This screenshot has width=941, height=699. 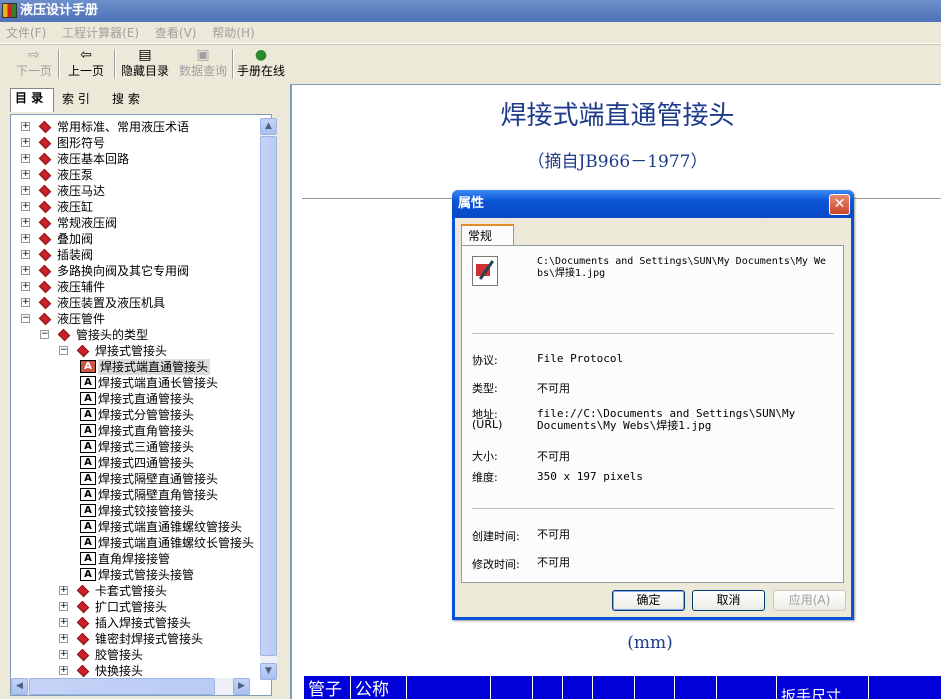 What do you see at coordinates (158, 383) in the screenshot?
I see `tree-item-label: 焊接式端直通长管接头` at bounding box center [158, 383].